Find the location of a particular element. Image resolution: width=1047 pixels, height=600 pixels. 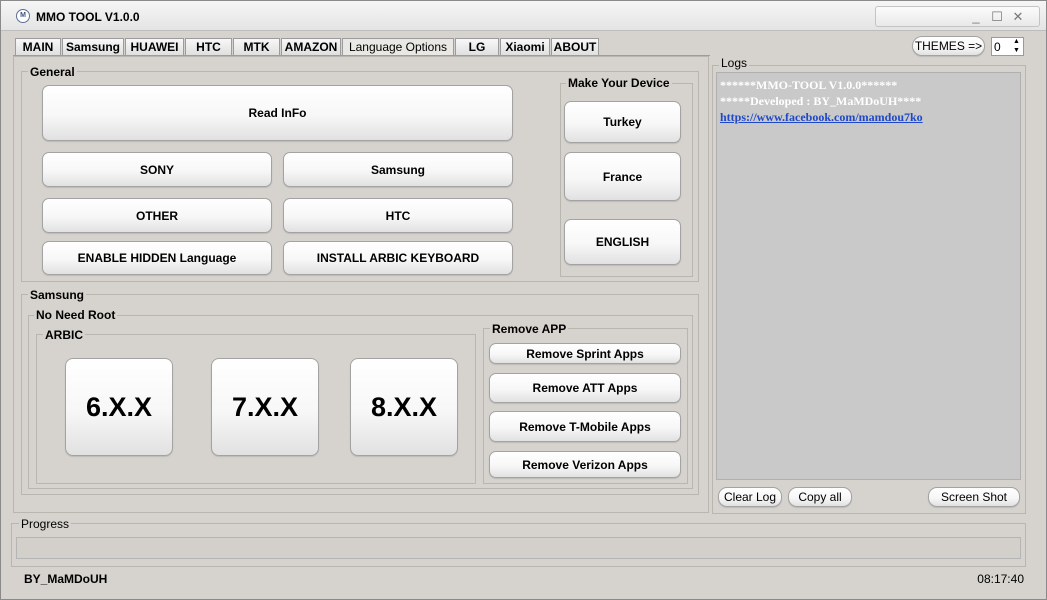

themes-button: THEMES => is located at coordinates (948, 46).